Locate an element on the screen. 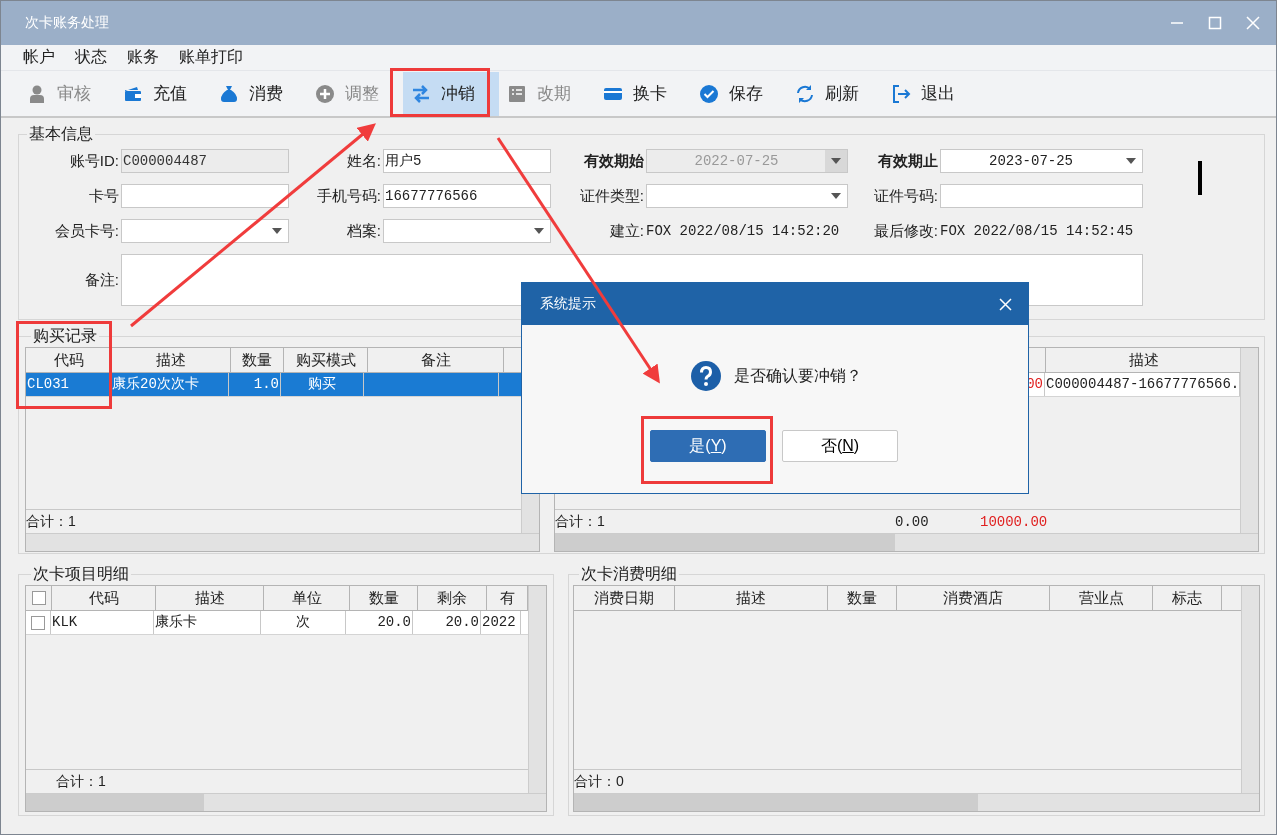  sum-value: 0.00 is located at coordinates (912, 521).